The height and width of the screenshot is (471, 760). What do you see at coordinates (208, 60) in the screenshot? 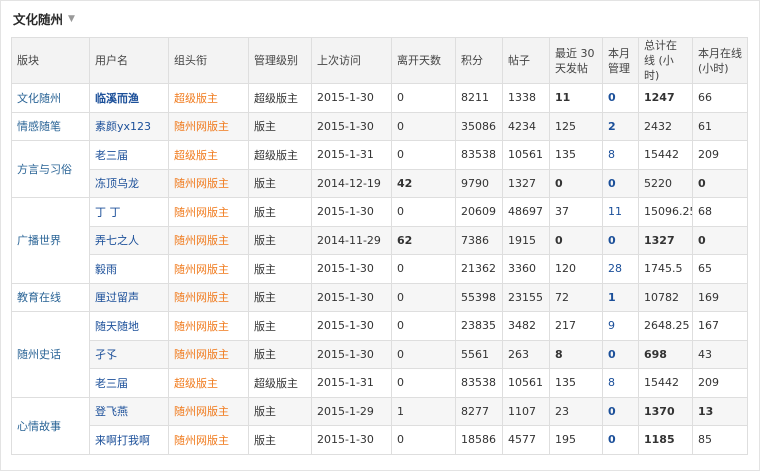
I see `column-header: 组头衔` at bounding box center [208, 60].